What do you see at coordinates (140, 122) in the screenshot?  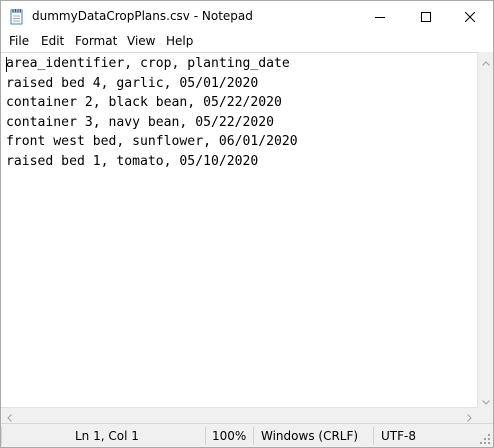 I see `text-line: container 3, navy bean, 05/22/2020` at bounding box center [140, 122].